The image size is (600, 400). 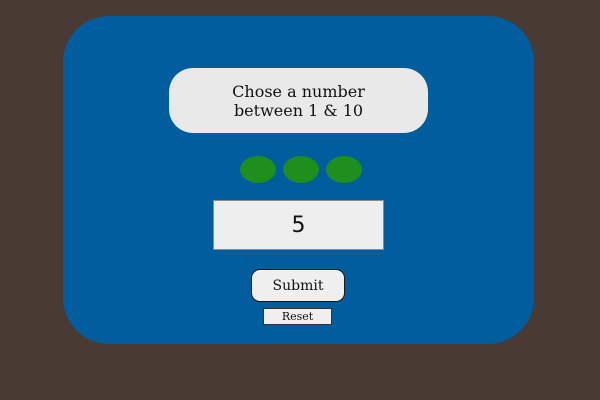 I want to click on reset-button: Reset, so click(x=297, y=316).